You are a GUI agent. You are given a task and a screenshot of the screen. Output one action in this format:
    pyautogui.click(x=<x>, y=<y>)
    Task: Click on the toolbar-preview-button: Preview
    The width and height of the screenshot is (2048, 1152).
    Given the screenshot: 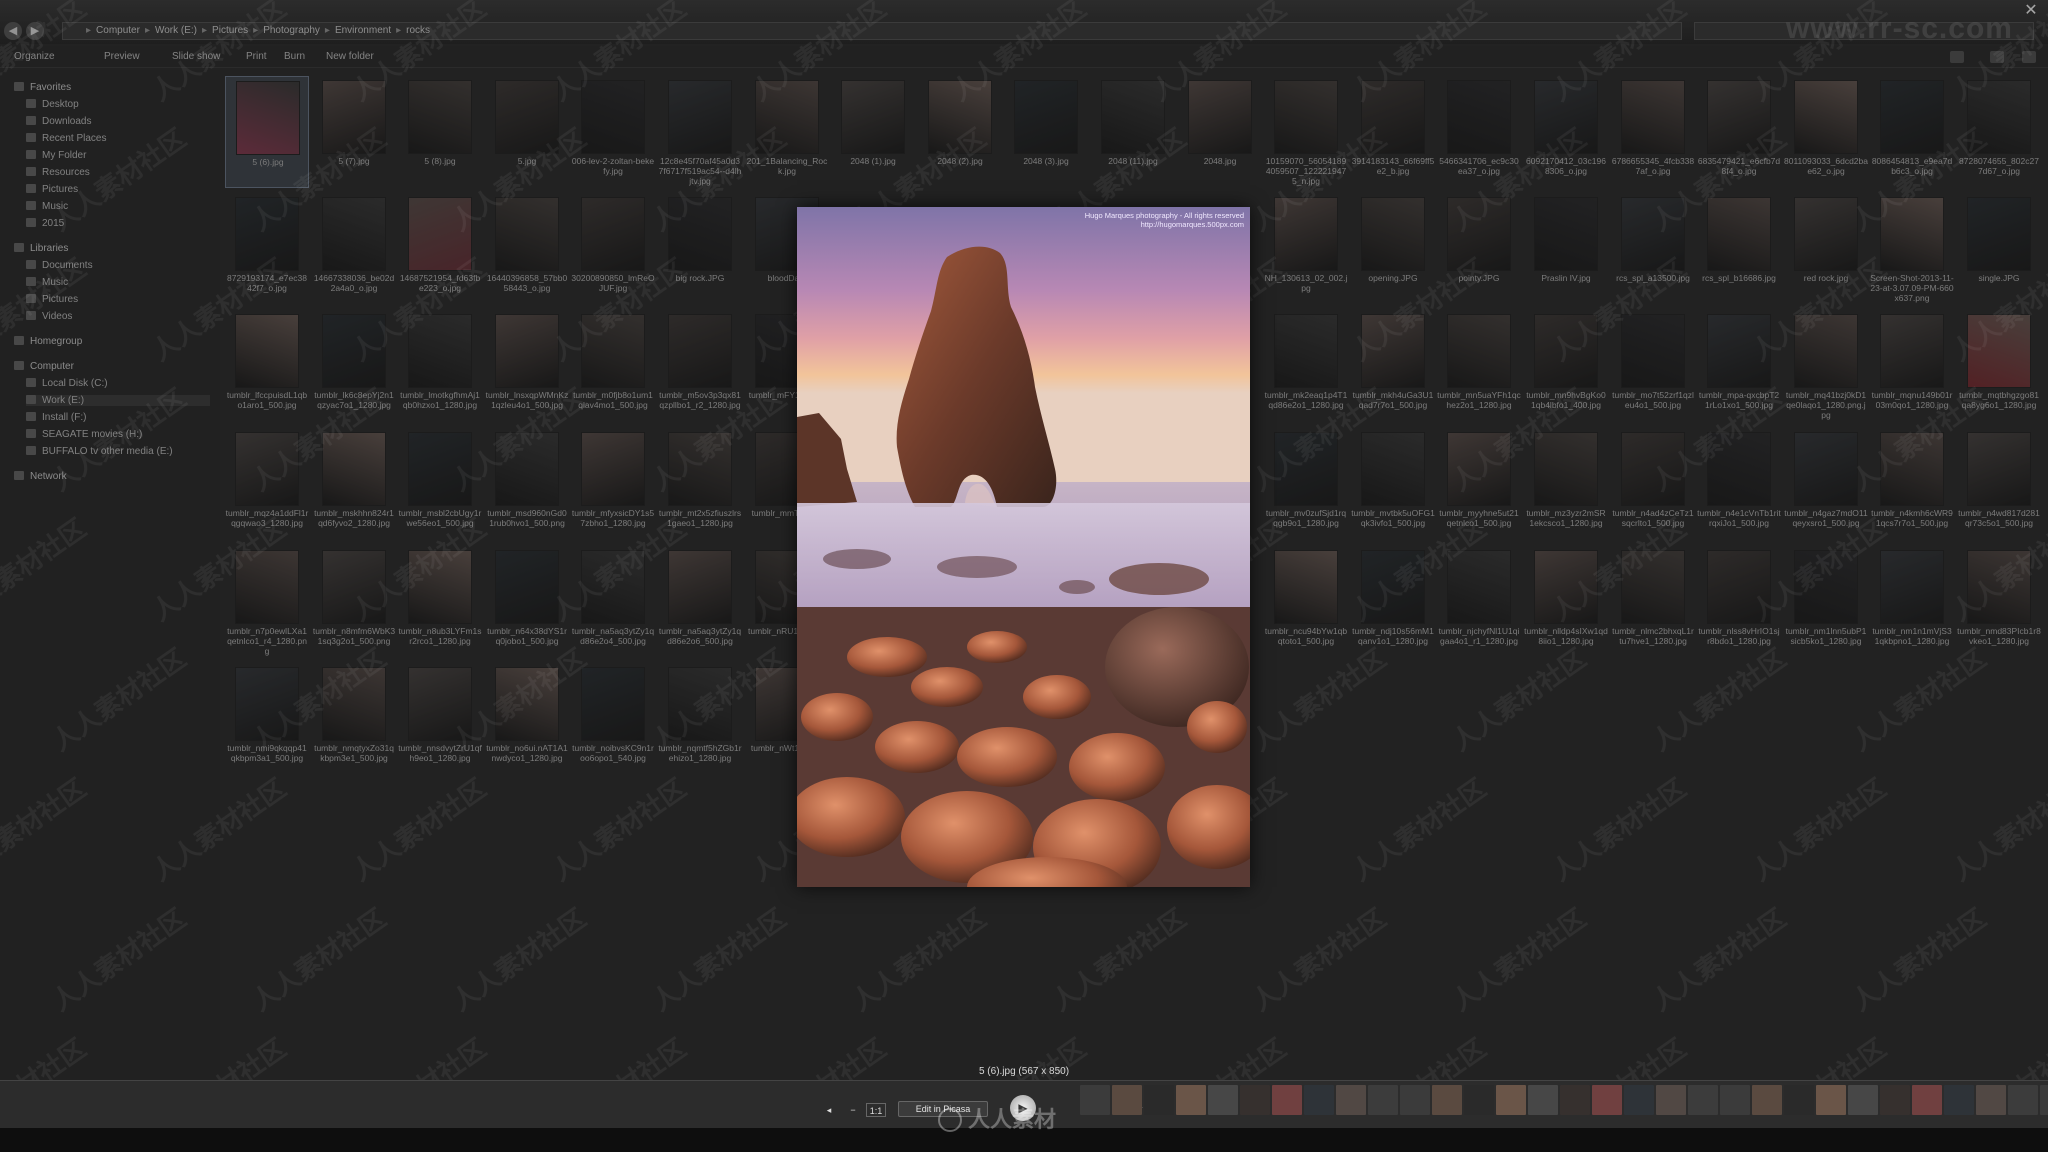 What is the action you would take?
    pyautogui.click(x=122, y=56)
    